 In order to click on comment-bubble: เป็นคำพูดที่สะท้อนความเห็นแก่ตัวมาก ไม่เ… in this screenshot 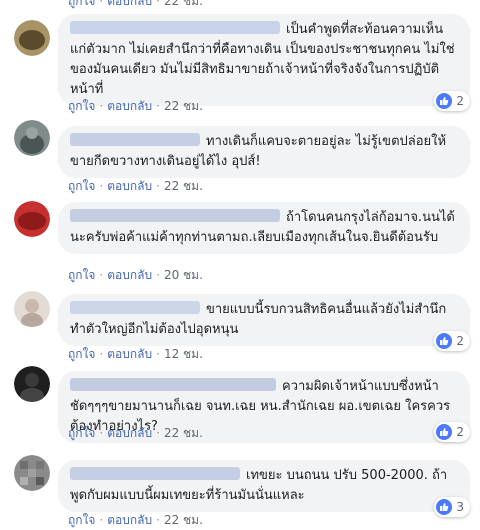, I will do `click(264, 60)`.